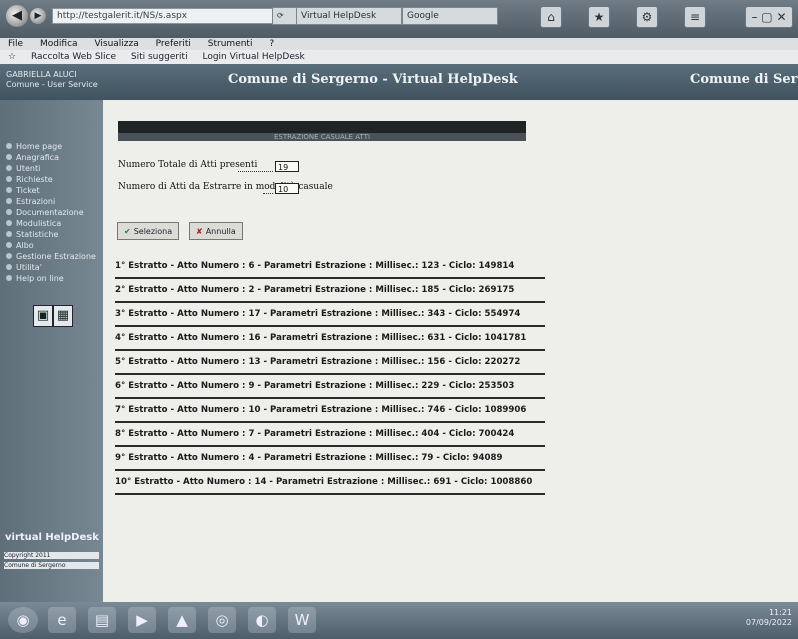 The image size is (798, 639). Describe the element at coordinates (188, 165) in the screenshot. I see `total-atti-label: Numero Totale di Atti presenti` at that location.